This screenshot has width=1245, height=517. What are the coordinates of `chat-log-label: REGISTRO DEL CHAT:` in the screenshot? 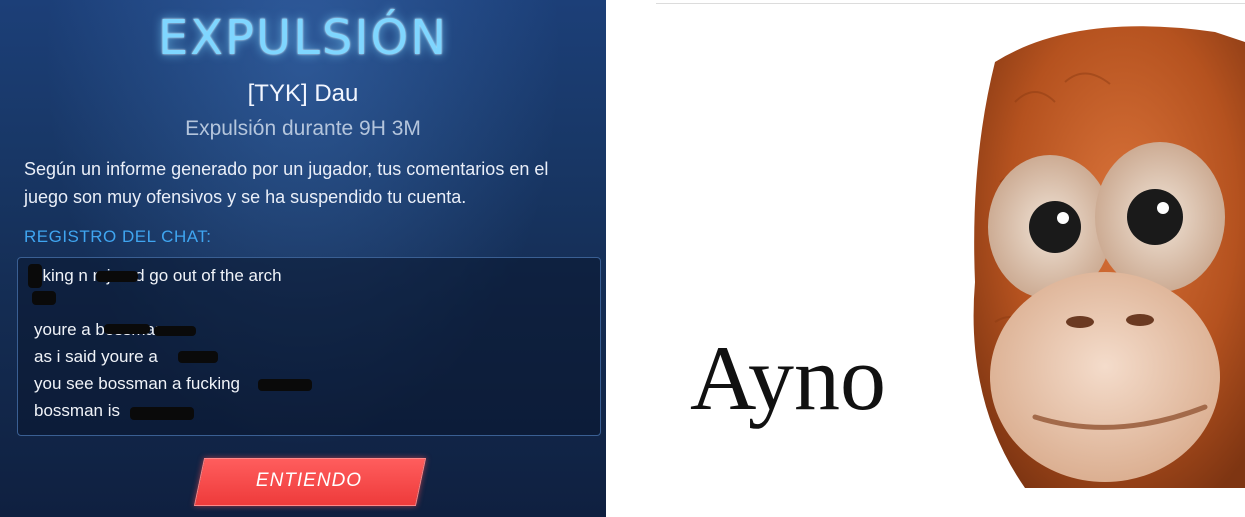 It's located at (118, 236).